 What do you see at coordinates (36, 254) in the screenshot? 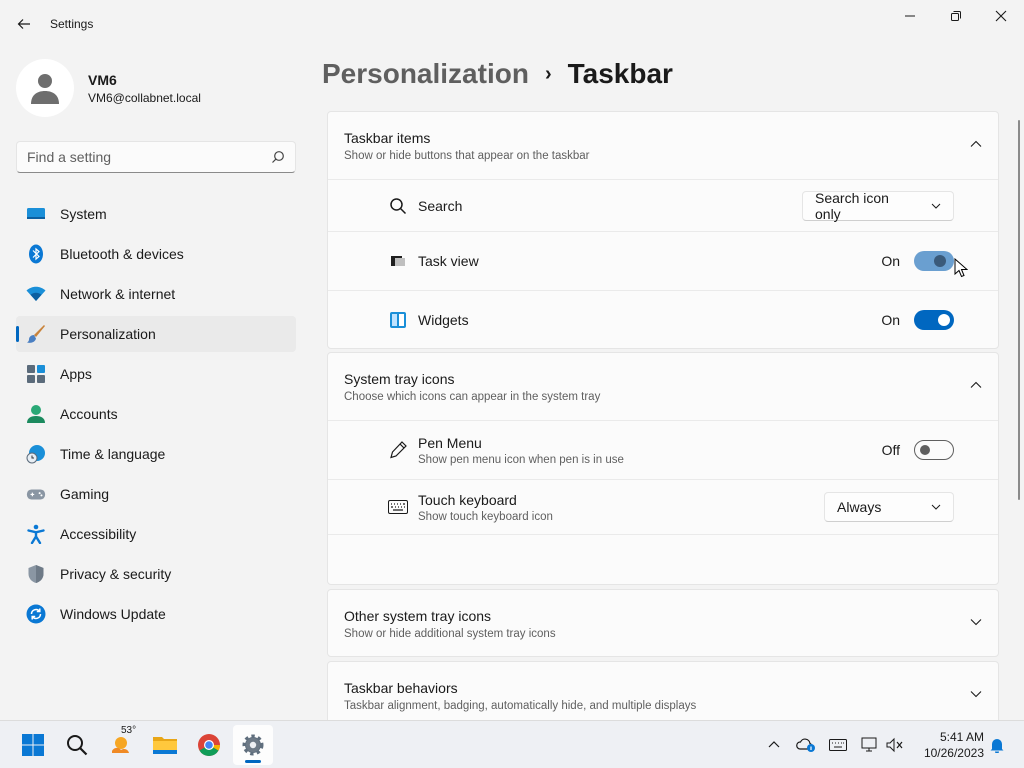
I see `bluetooth-icon` at bounding box center [36, 254].